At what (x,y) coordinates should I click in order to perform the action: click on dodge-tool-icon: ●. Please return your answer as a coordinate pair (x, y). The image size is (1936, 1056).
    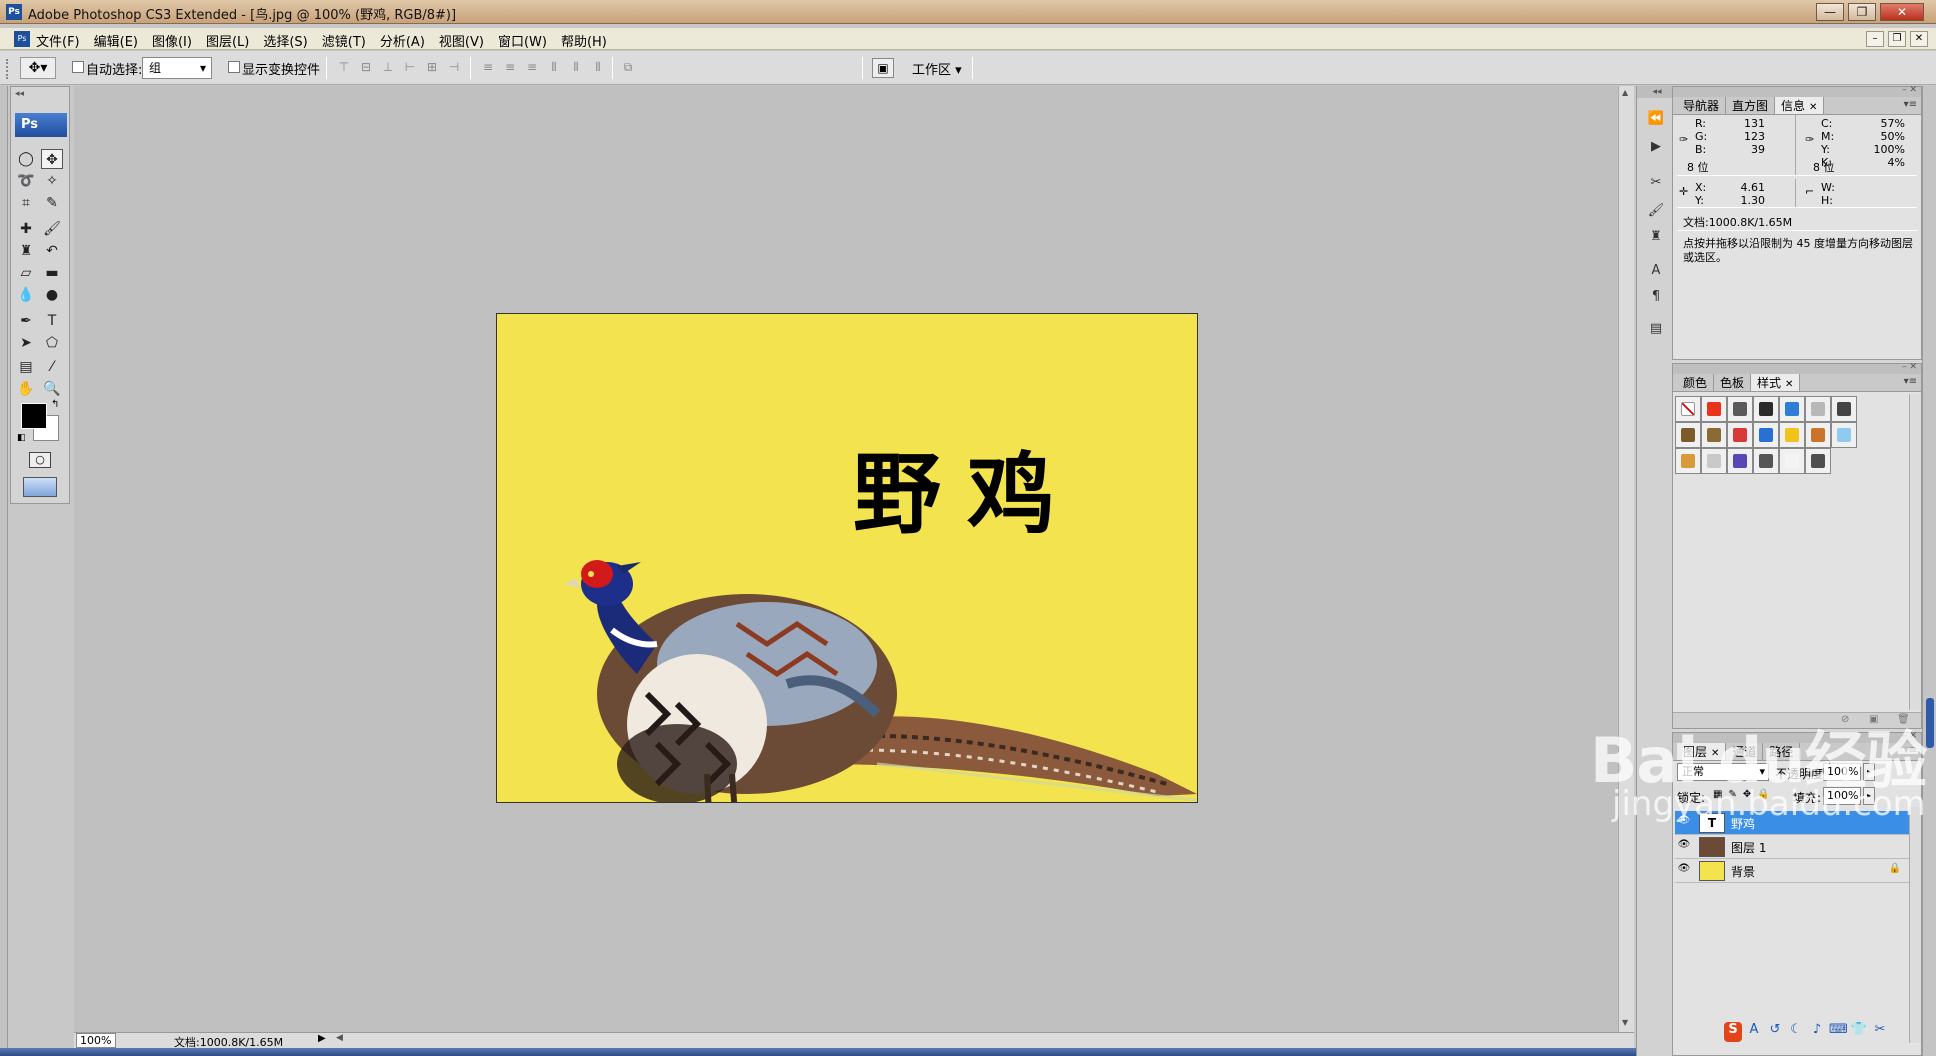
    Looking at the image, I should click on (52, 295).